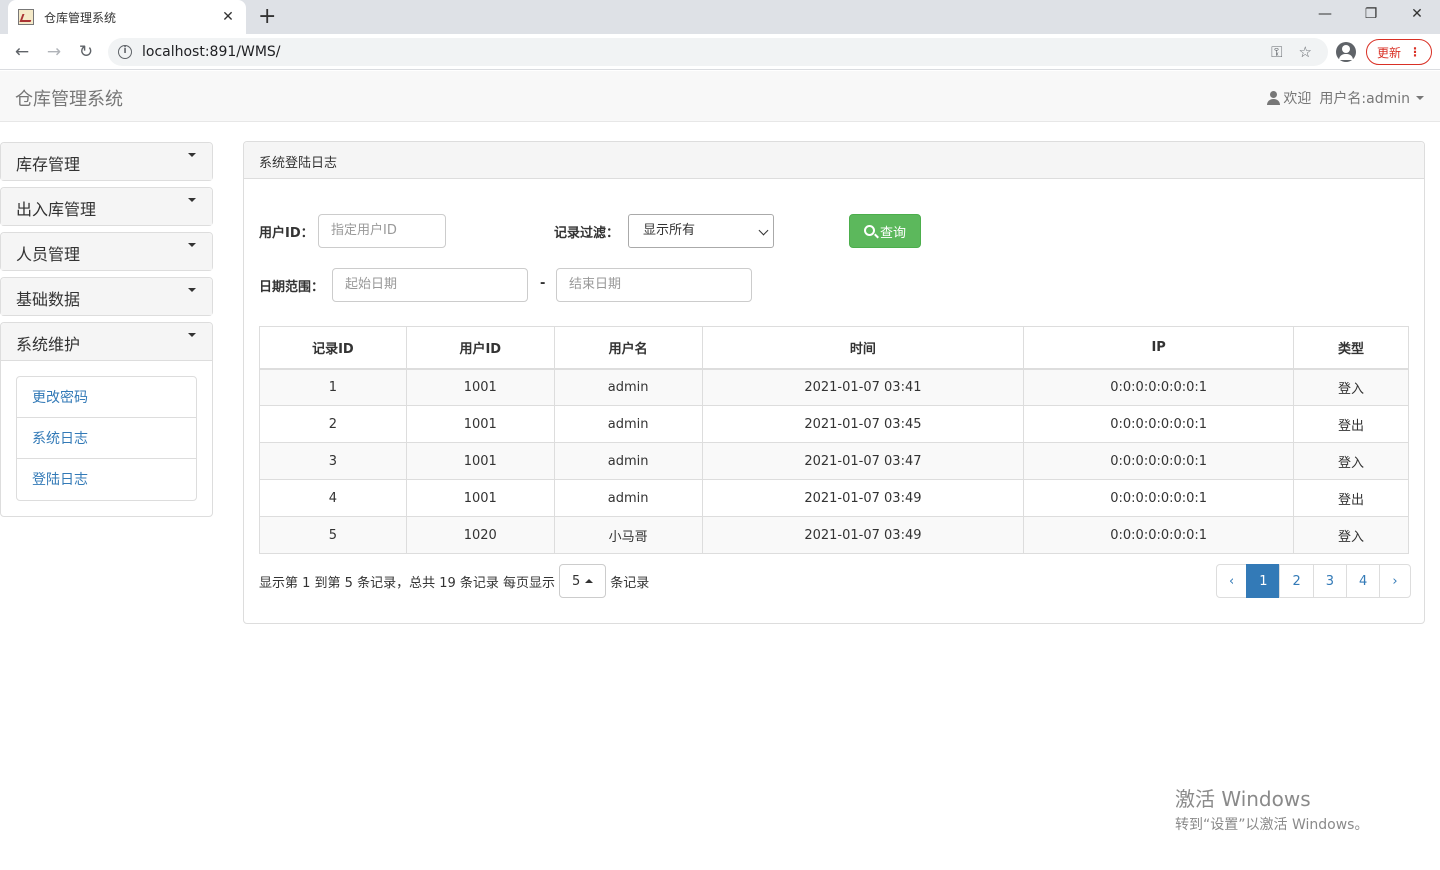 This screenshot has width=1440, height=870. Describe the element at coordinates (1351, 348) in the screenshot. I see `column-header-type: 类型` at that location.